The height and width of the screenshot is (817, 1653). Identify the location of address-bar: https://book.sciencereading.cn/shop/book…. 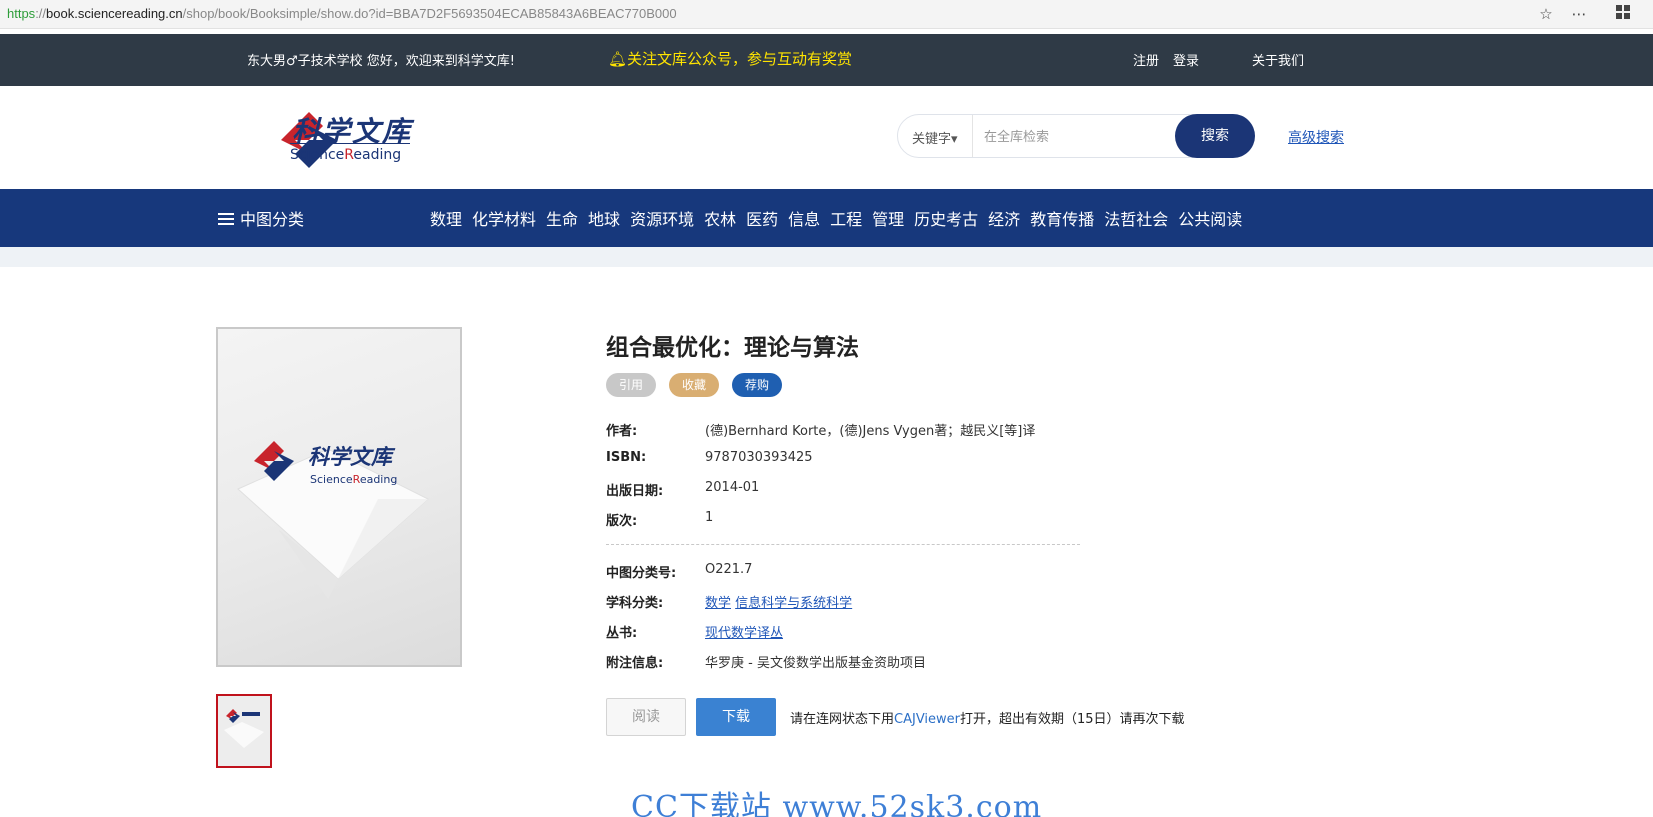
(826, 14).